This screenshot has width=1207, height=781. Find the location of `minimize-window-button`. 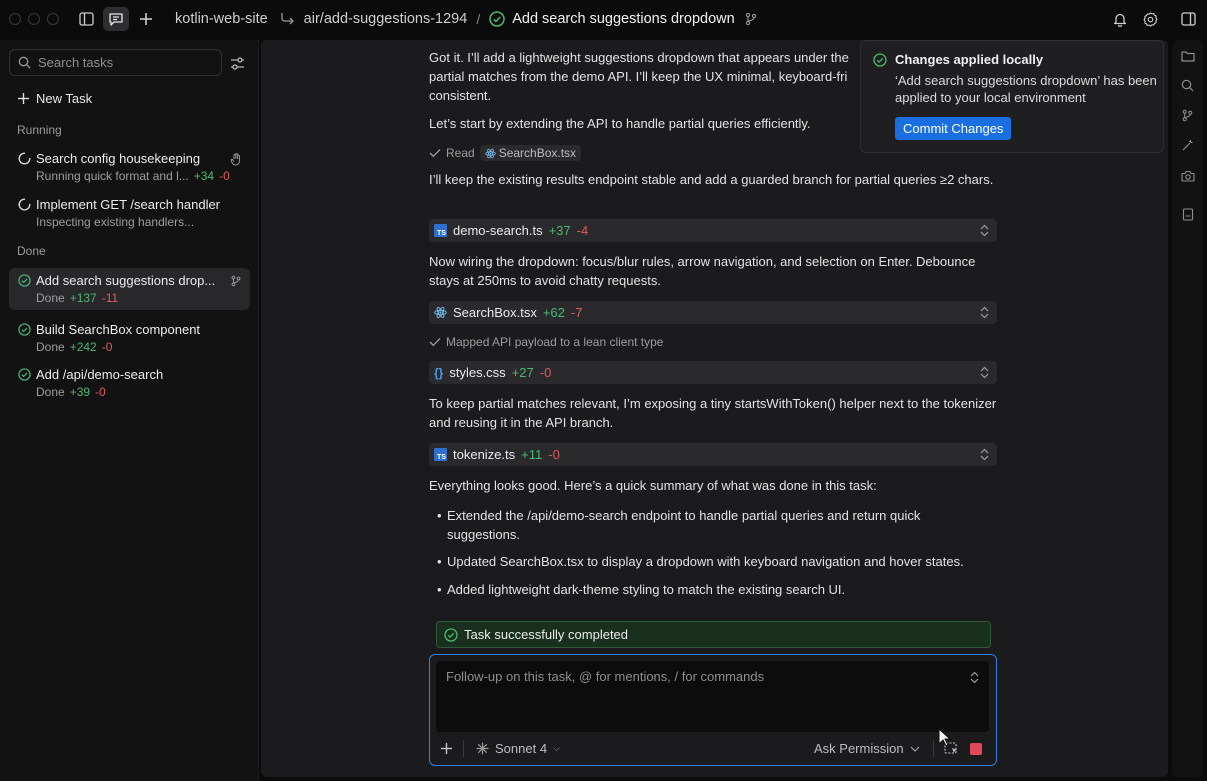

minimize-window-button is located at coordinates (34, 19).